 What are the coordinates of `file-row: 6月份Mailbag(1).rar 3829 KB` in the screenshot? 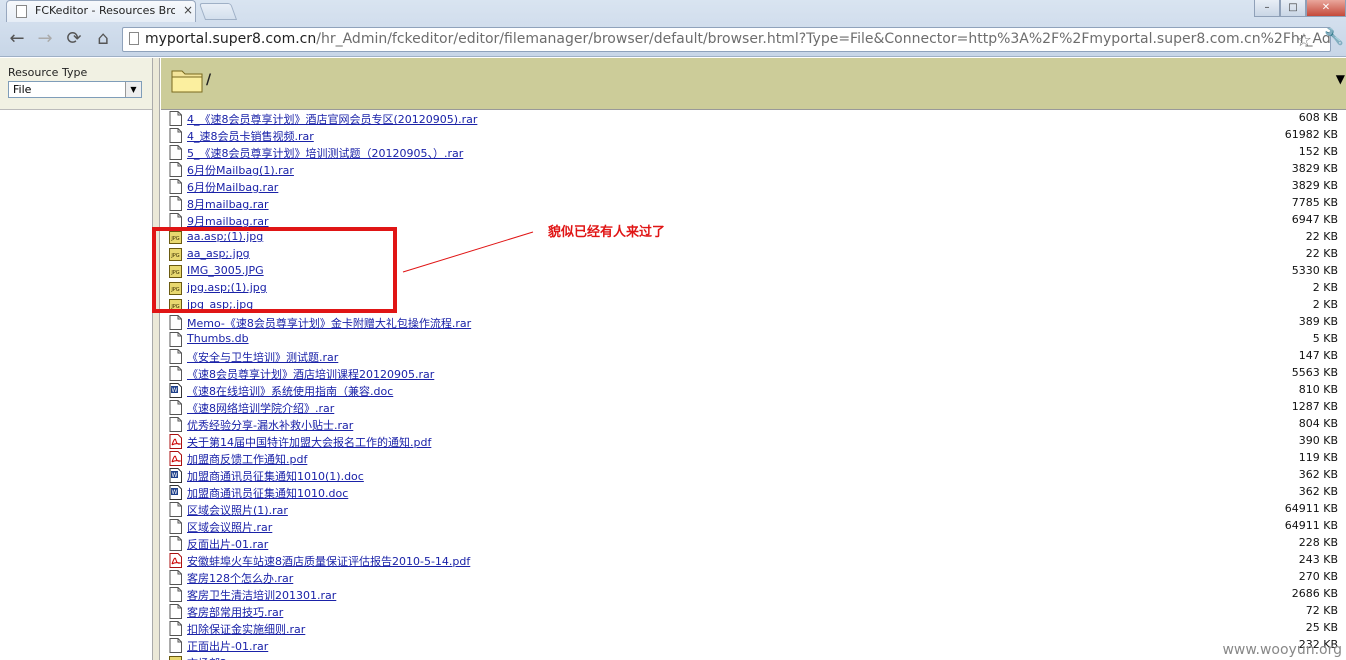 It's located at (751, 169).